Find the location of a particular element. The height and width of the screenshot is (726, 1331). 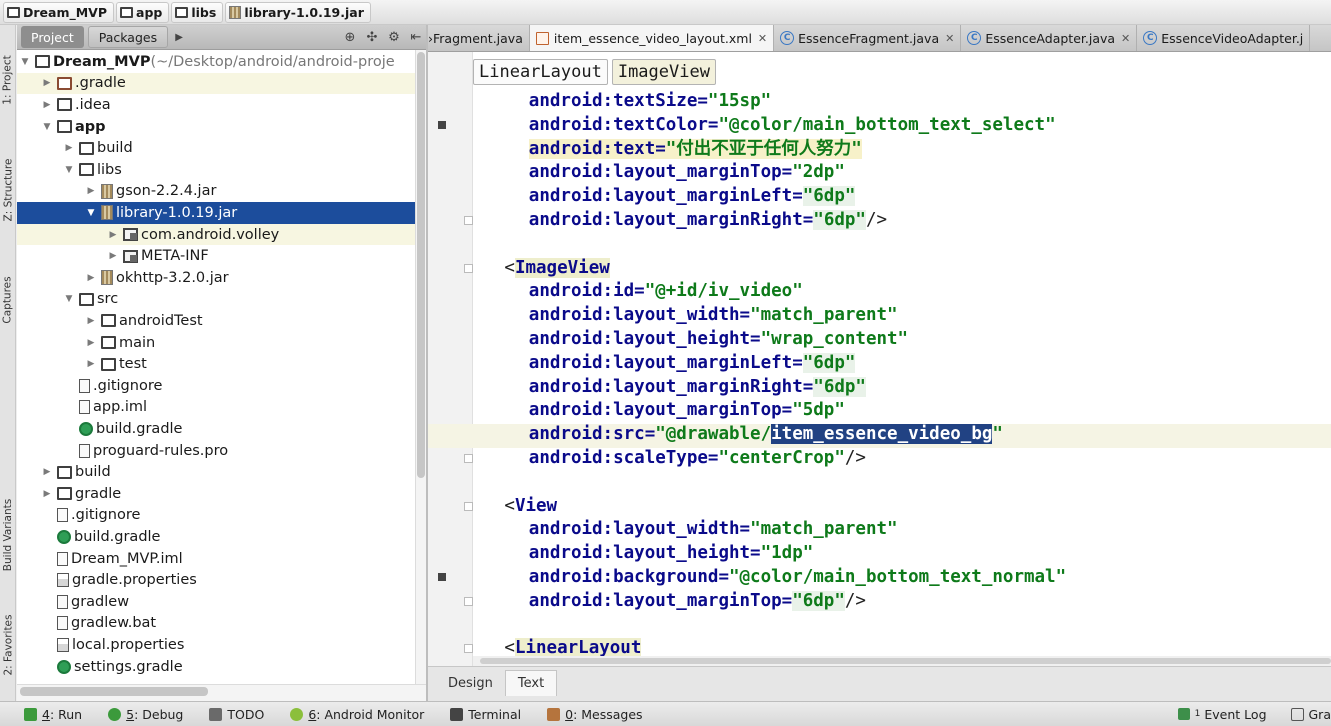

tree-node: ▶ gson-2.2.4.jar is located at coordinates (216, 192).